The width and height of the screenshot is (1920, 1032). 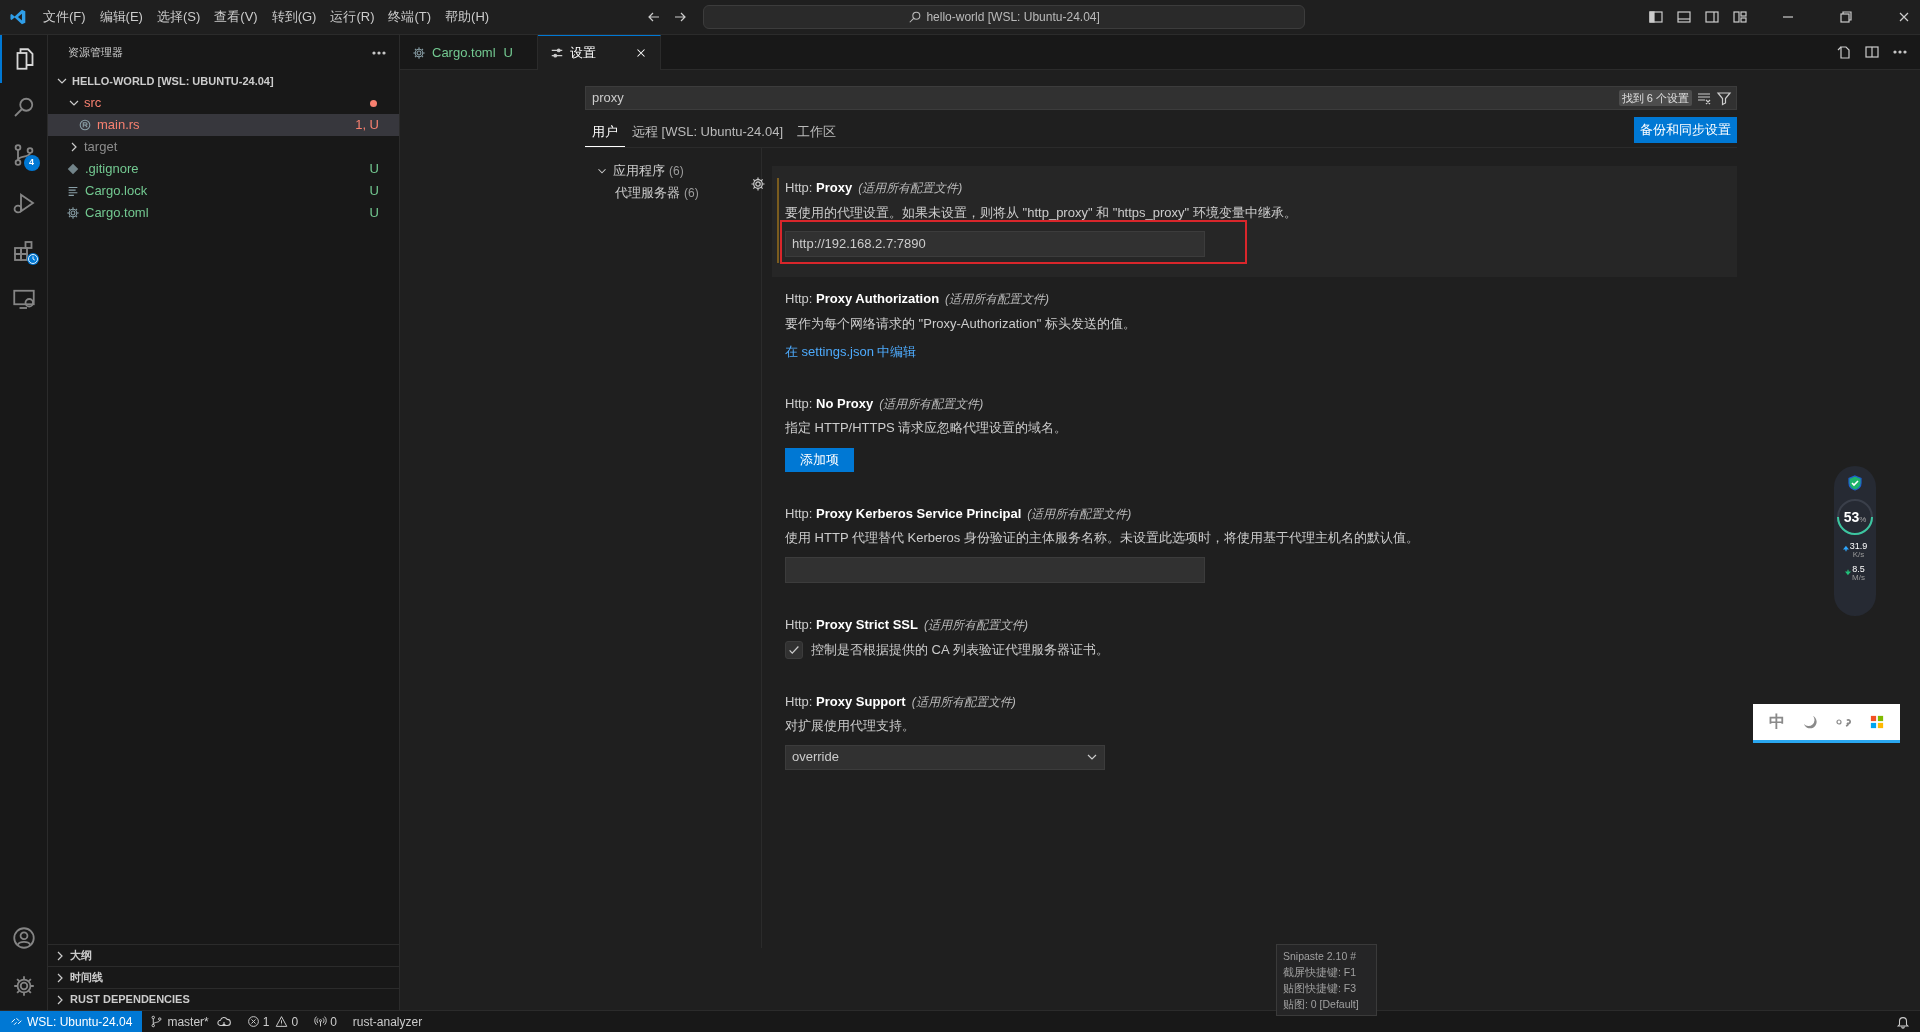 What do you see at coordinates (282, 1021) in the screenshot?
I see `warning-icon` at bounding box center [282, 1021].